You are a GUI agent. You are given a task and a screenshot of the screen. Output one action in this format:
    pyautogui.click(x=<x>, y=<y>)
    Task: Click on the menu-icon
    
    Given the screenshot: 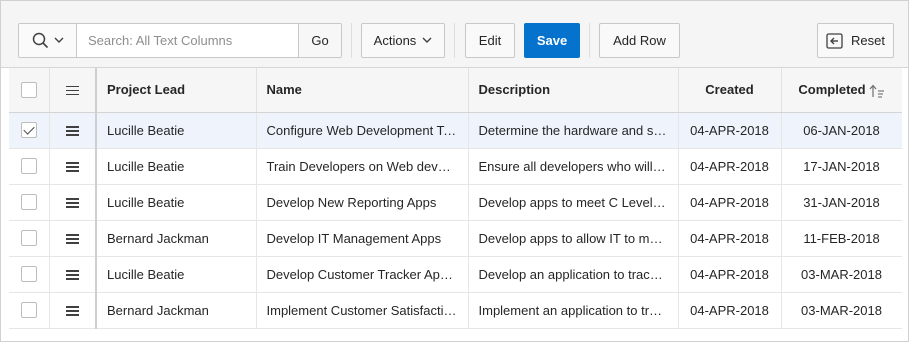 What is the action you would take?
    pyautogui.click(x=72, y=90)
    